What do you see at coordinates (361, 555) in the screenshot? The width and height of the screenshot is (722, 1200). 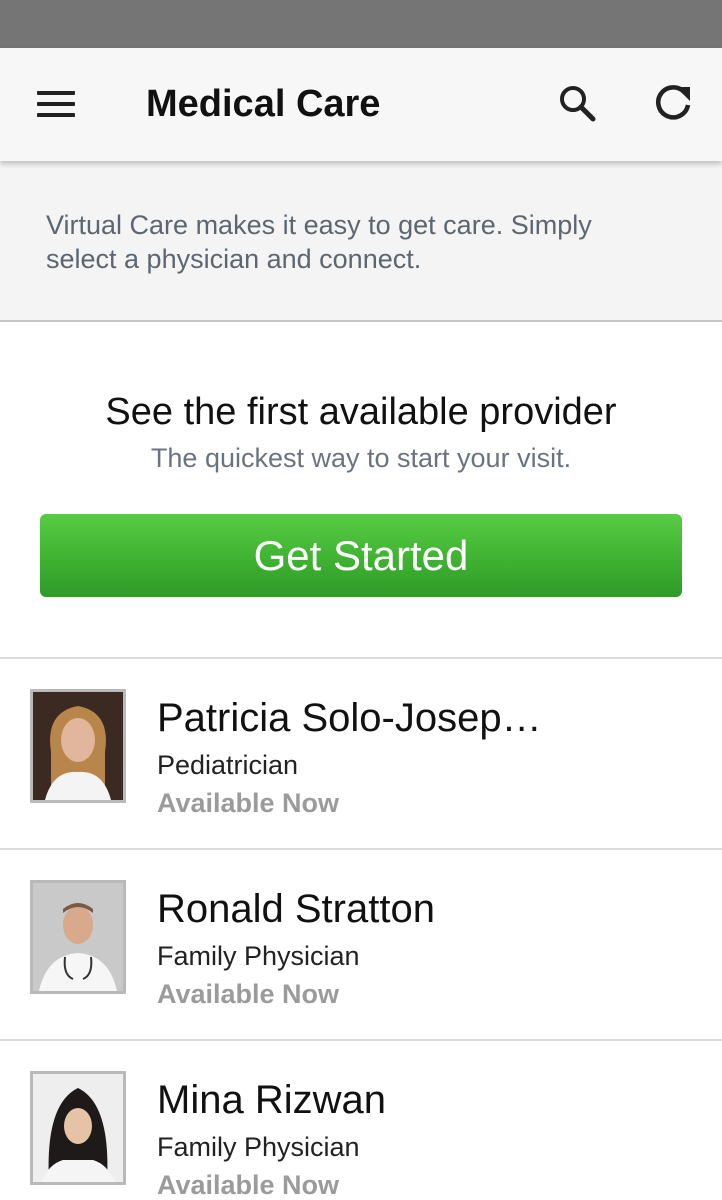 I see `get-started-button: Get Started` at bounding box center [361, 555].